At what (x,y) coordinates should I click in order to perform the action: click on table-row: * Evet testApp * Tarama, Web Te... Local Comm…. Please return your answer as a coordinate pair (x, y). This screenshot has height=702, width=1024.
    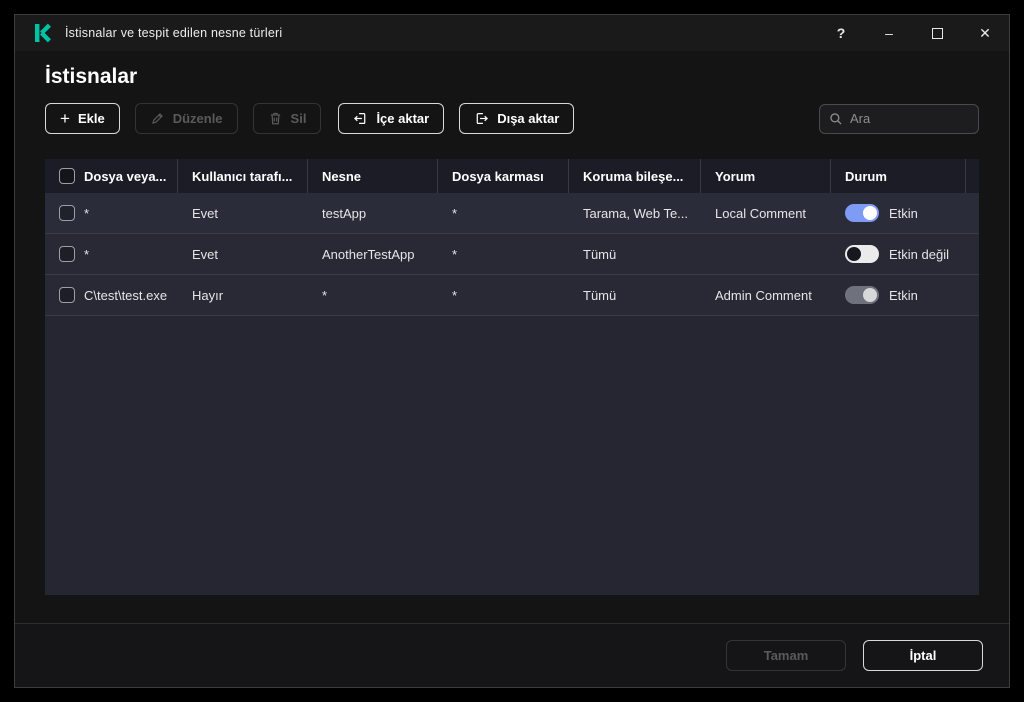
    Looking at the image, I should click on (512, 213).